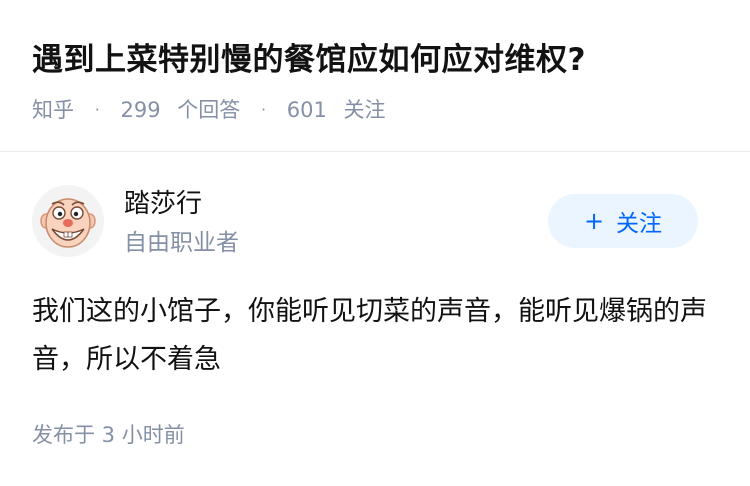 This screenshot has height=486, width=750. What do you see at coordinates (639, 224) in the screenshot?
I see `follow-button-label: 关注` at bounding box center [639, 224].